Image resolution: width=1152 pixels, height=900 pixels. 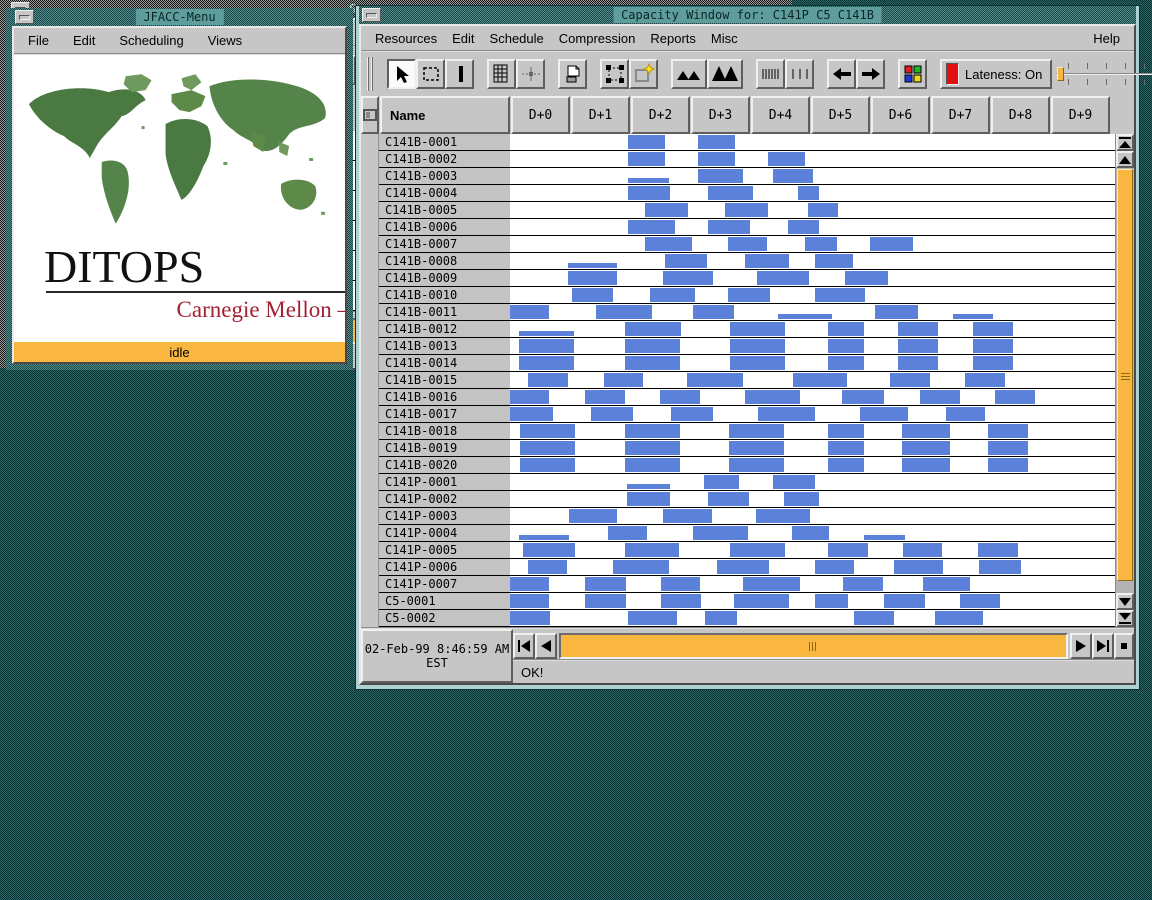 I want to click on column-header-dplus5: D+5, so click(x=840, y=115).